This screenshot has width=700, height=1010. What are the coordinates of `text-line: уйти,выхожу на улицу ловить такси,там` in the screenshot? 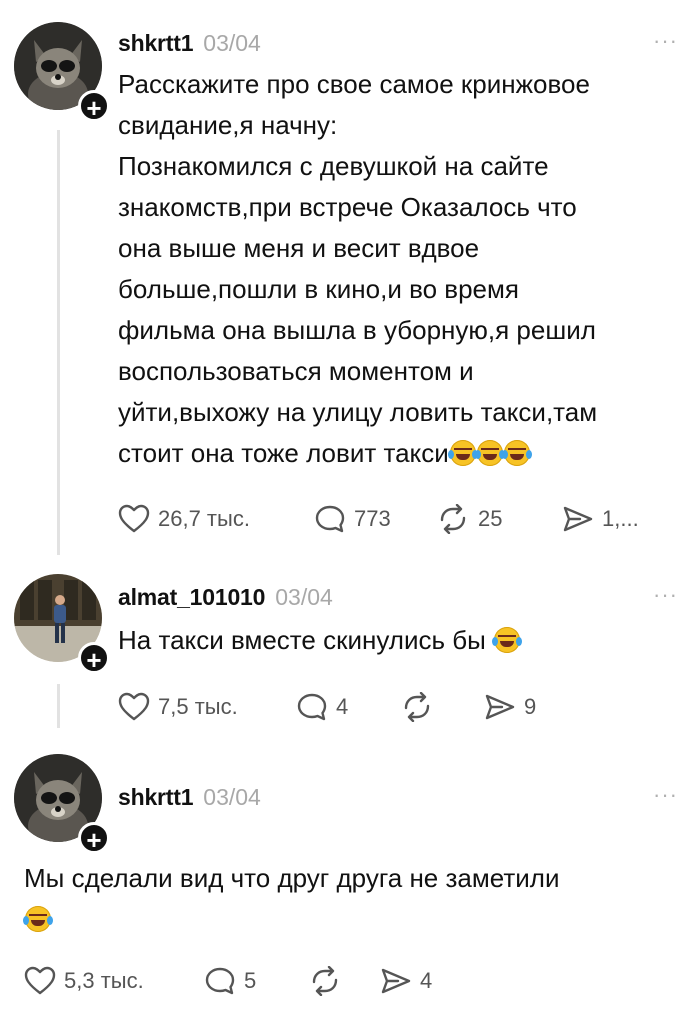 It's located at (358, 412).